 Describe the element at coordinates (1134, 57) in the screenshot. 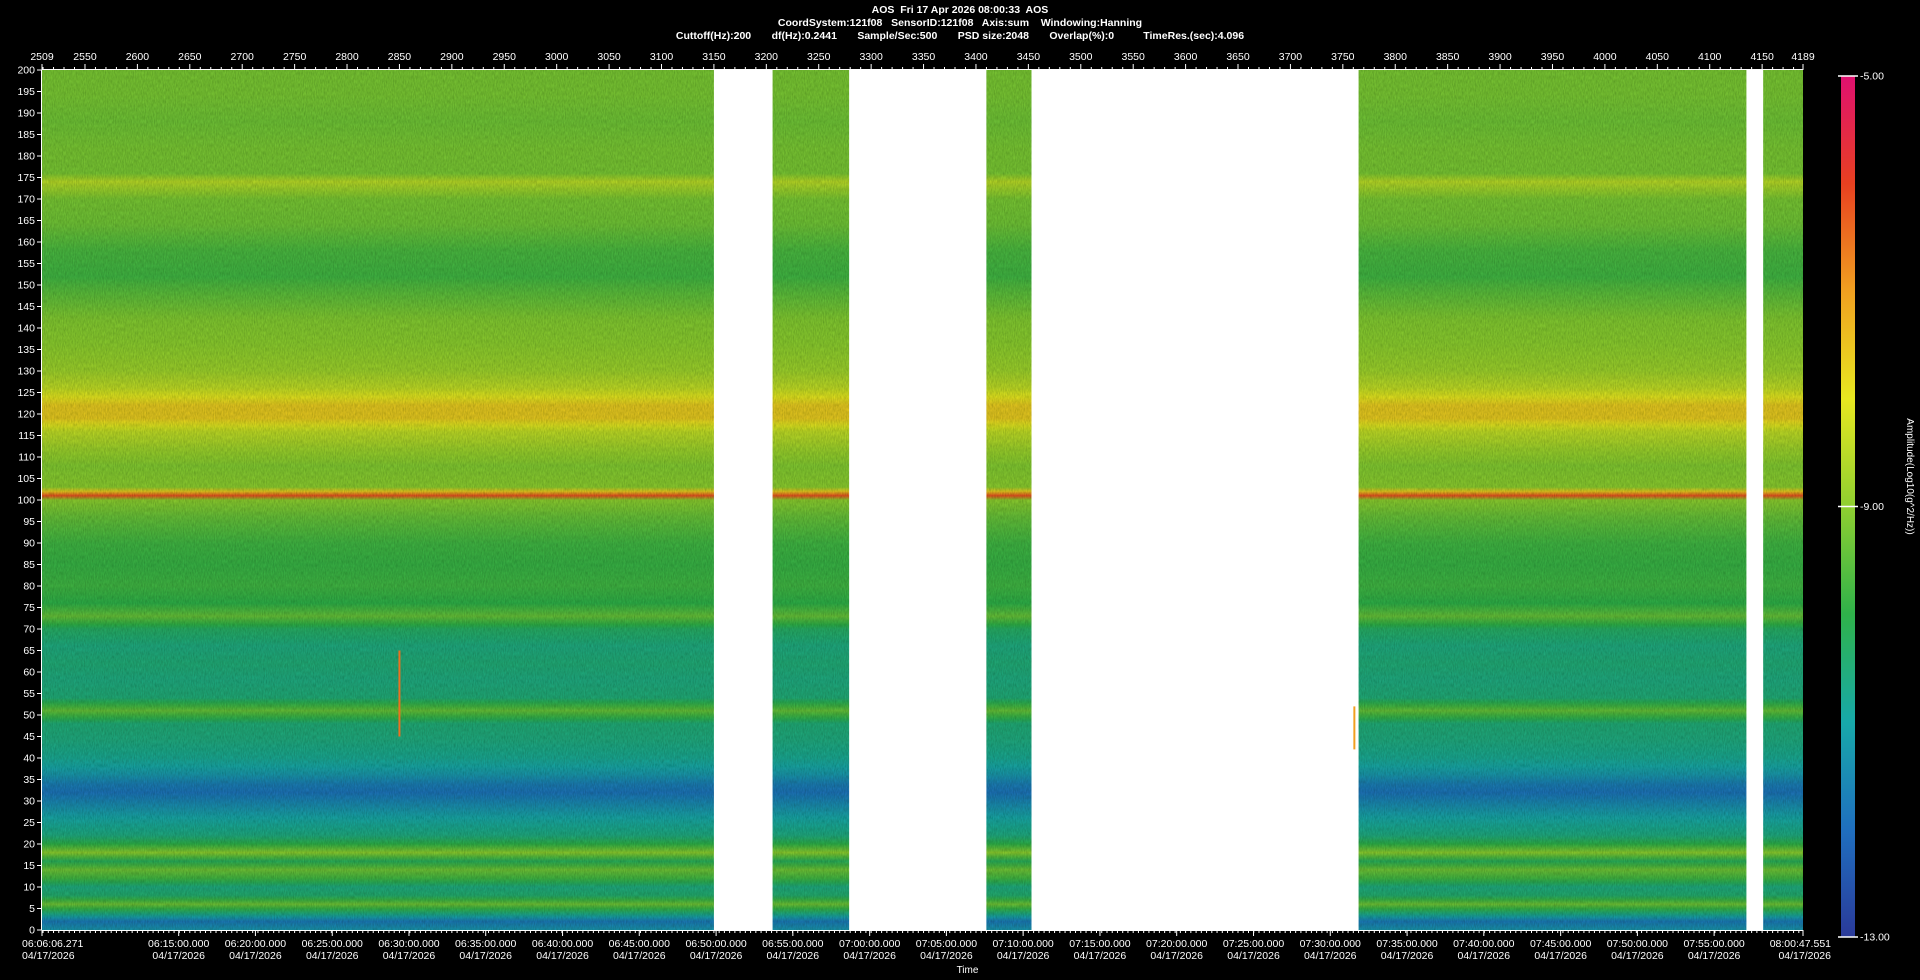

I see `x-top-tick-label: 3550` at that location.